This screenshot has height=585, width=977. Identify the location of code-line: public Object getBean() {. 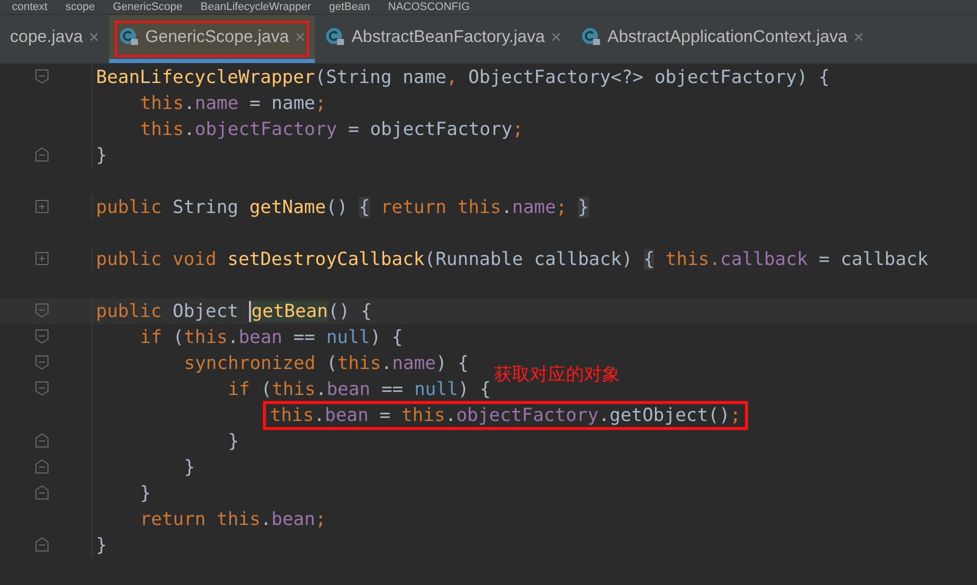
(234, 311).